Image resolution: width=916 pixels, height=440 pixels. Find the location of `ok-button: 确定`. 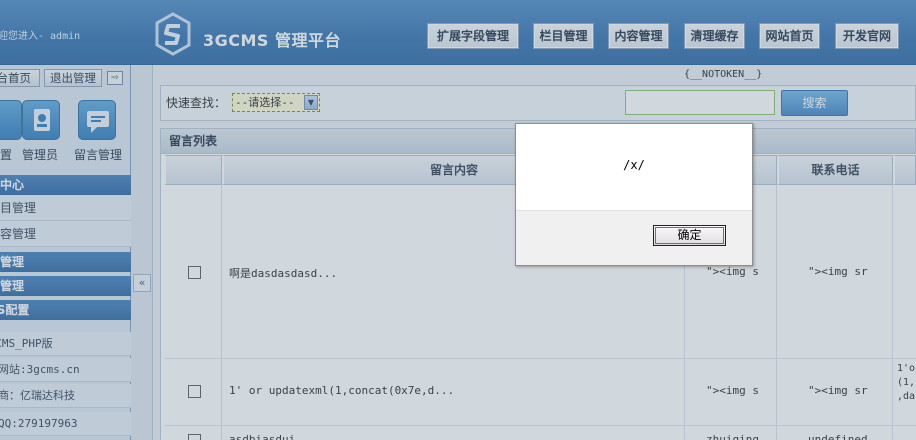

ok-button: 确定 is located at coordinates (689, 235).